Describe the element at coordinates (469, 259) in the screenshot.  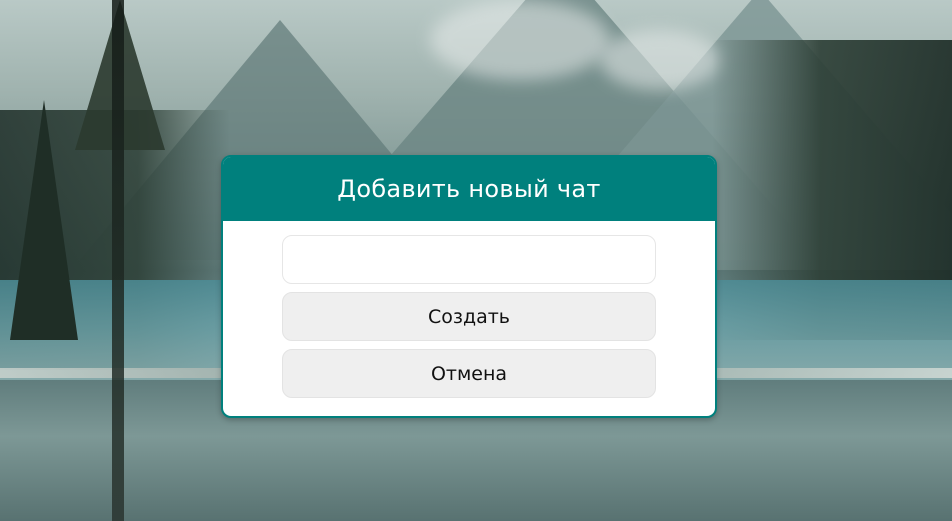
I see `chat-name-input` at that location.